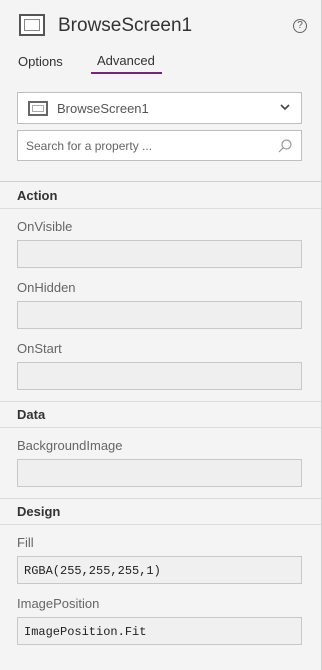  What do you see at coordinates (160, 512) in the screenshot?
I see `section-header-design: Design` at bounding box center [160, 512].